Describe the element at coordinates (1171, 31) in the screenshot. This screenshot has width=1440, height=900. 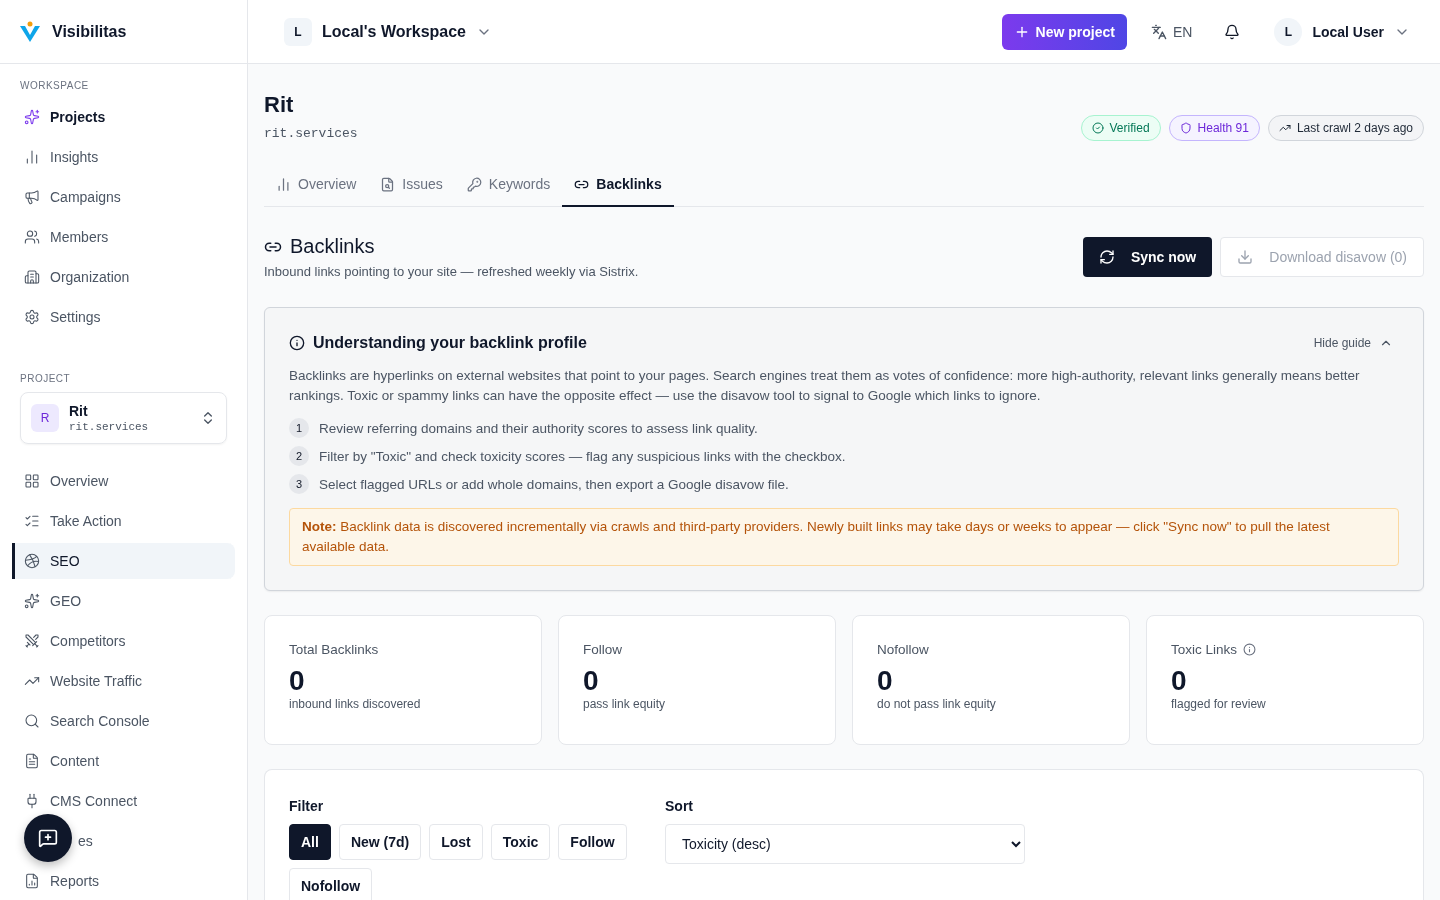
I see `language-button: EN` at that location.